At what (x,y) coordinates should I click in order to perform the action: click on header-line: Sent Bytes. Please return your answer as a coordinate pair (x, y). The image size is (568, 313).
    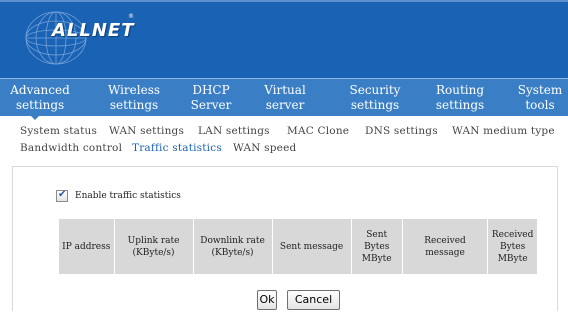
    Looking at the image, I should click on (377, 240).